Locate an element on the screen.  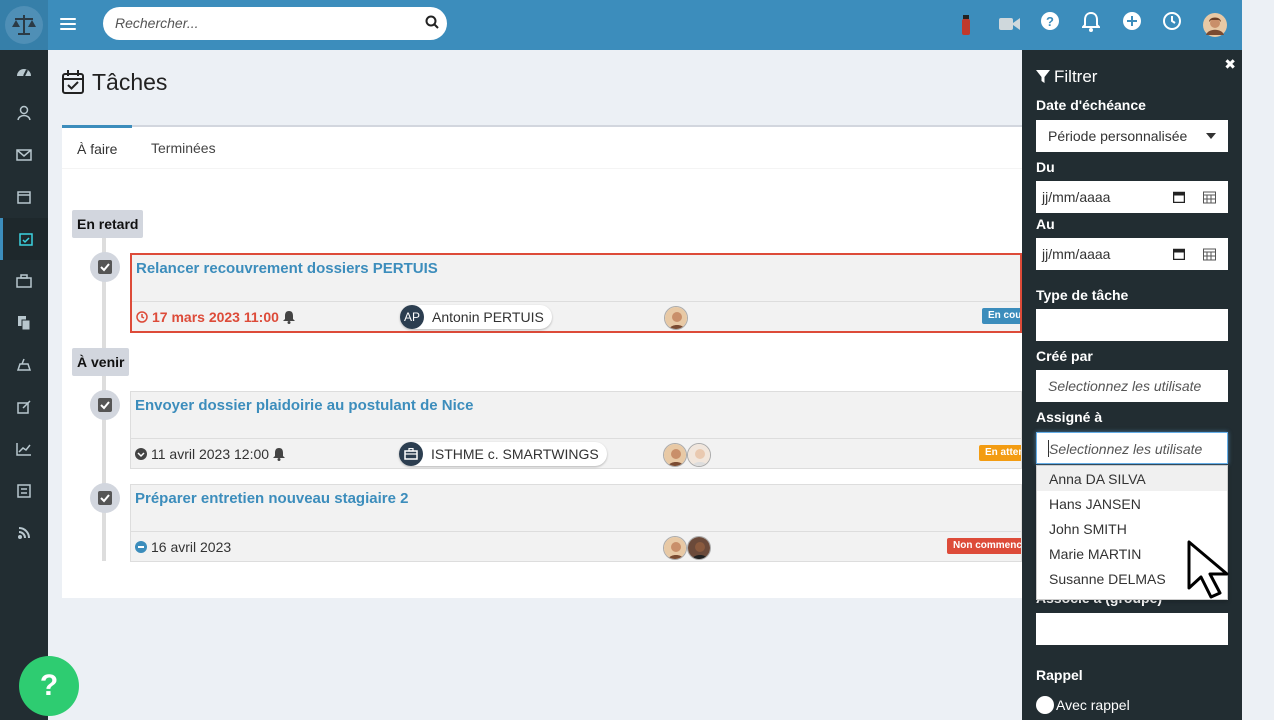
sidebar-item-reports is located at coordinates (24, 449).